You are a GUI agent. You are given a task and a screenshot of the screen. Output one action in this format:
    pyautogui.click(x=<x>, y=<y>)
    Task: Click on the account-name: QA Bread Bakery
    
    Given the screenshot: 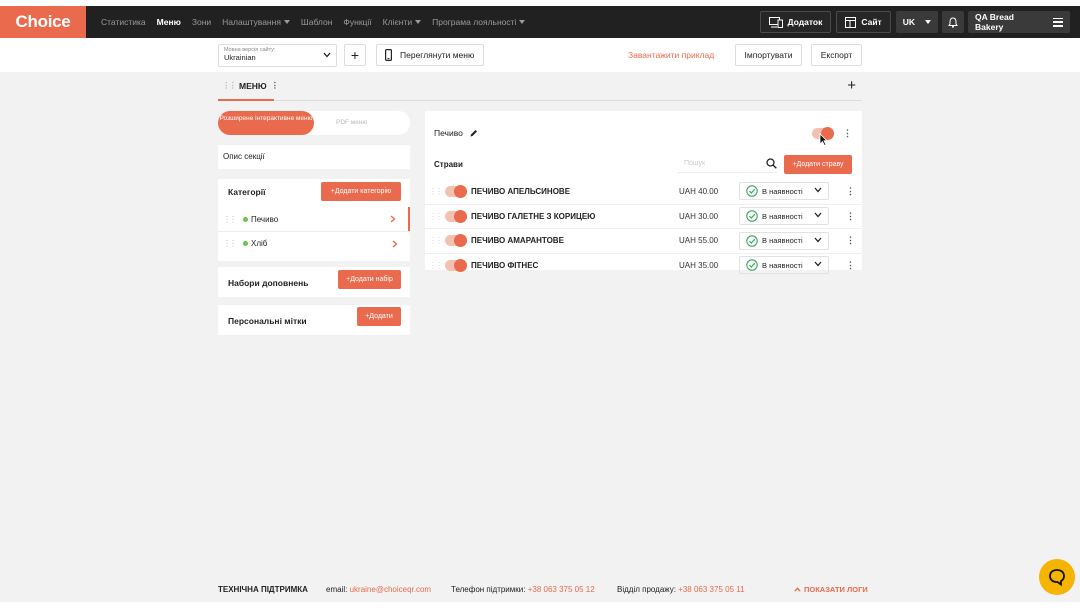 What is the action you would take?
    pyautogui.click(x=994, y=22)
    